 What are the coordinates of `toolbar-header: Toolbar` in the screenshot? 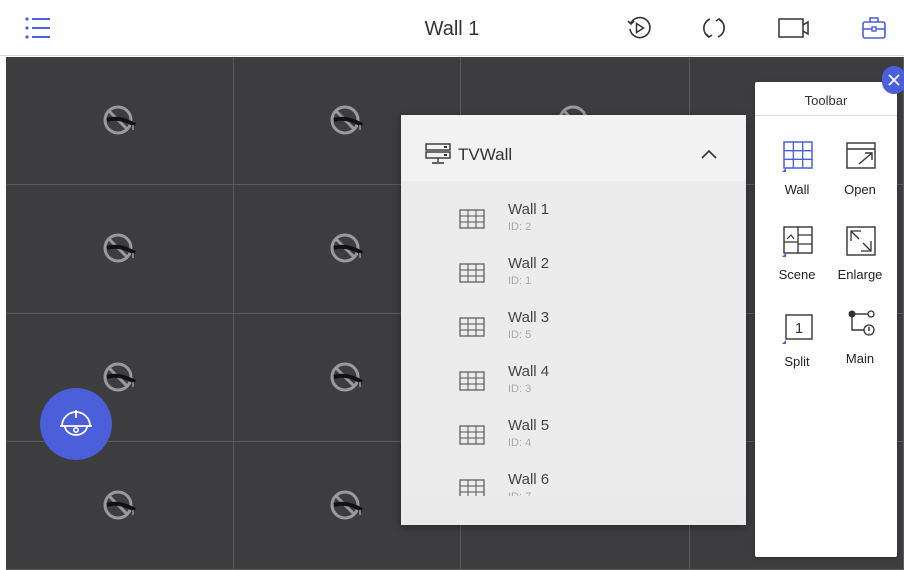 It's located at (826, 99).